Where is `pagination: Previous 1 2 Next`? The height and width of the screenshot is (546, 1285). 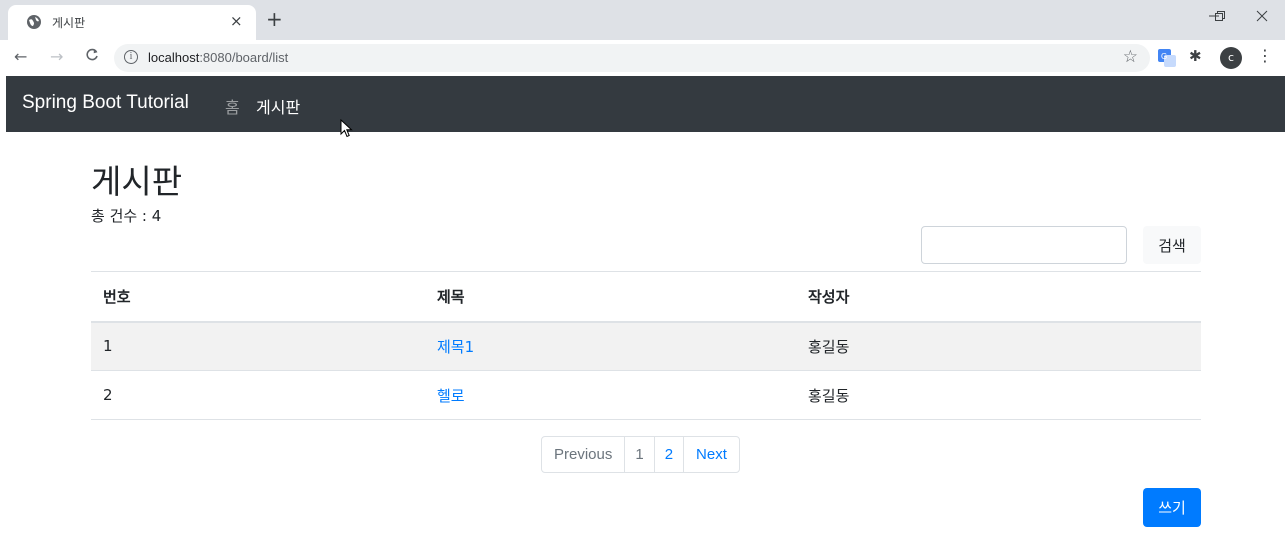 pagination: Previous 1 2 Next is located at coordinates (640, 454).